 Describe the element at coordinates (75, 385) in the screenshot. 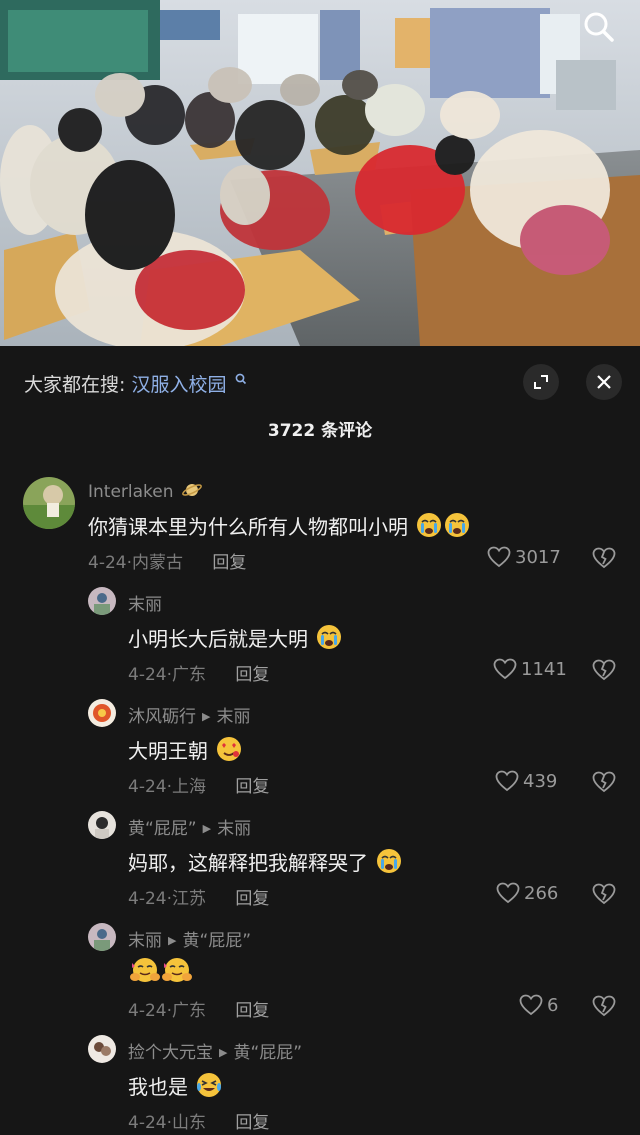

I see `trending-prefix: 大家都在搜:` at that location.